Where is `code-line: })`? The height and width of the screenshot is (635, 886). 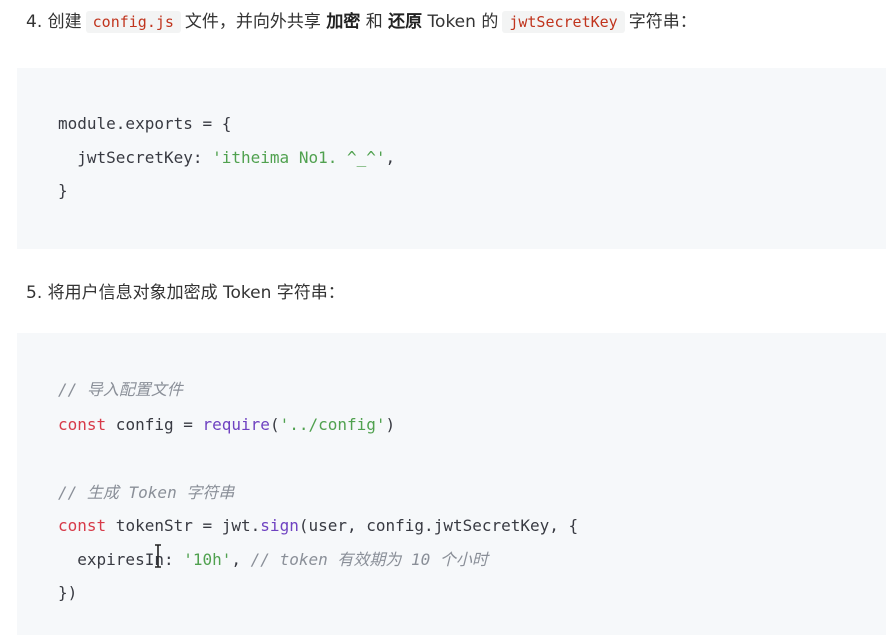 code-line: }) is located at coordinates (68, 592).